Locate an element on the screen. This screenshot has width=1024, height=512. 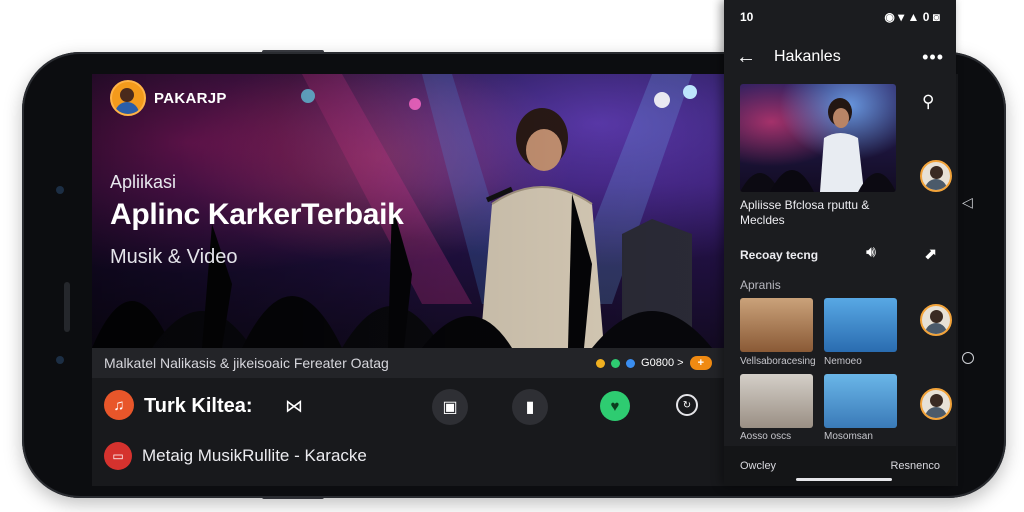
share-arrow-icon: ⬈ is located at coordinates (930, 254).